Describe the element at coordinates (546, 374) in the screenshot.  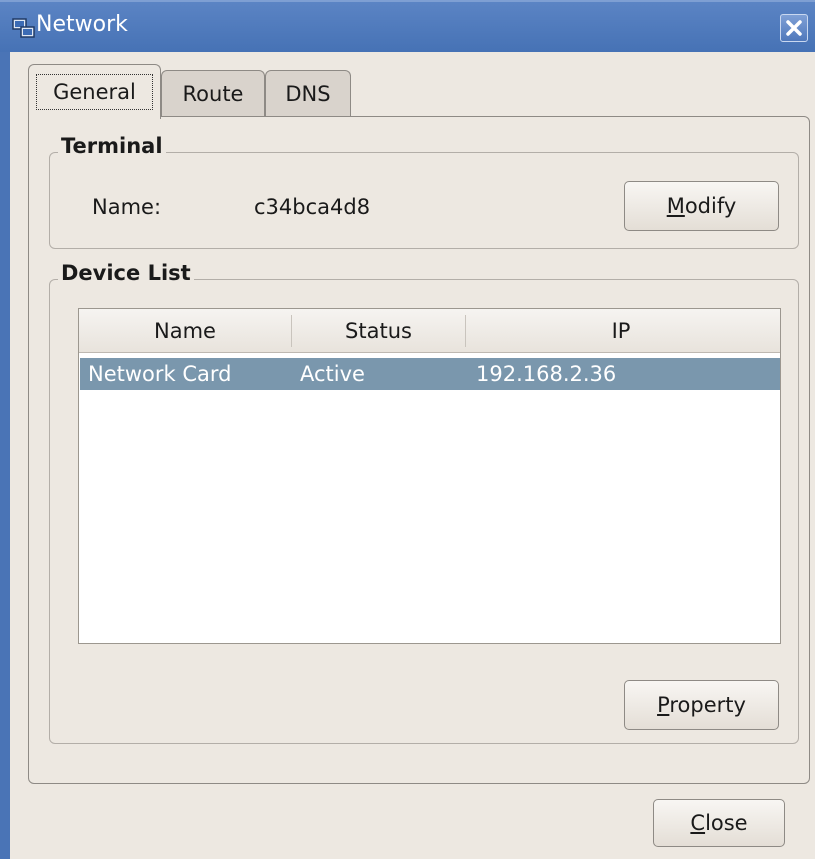
I see `cell-ip: 192.168.2.36` at that location.